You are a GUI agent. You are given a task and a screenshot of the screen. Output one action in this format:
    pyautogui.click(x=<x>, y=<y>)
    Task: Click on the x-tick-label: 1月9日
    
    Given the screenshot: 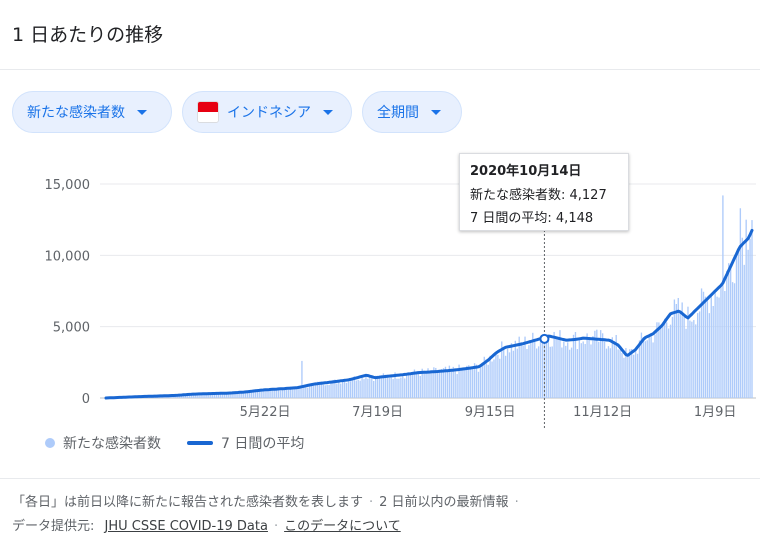 What is the action you would take?
    pyautogui.click(x=715, y=412)
    